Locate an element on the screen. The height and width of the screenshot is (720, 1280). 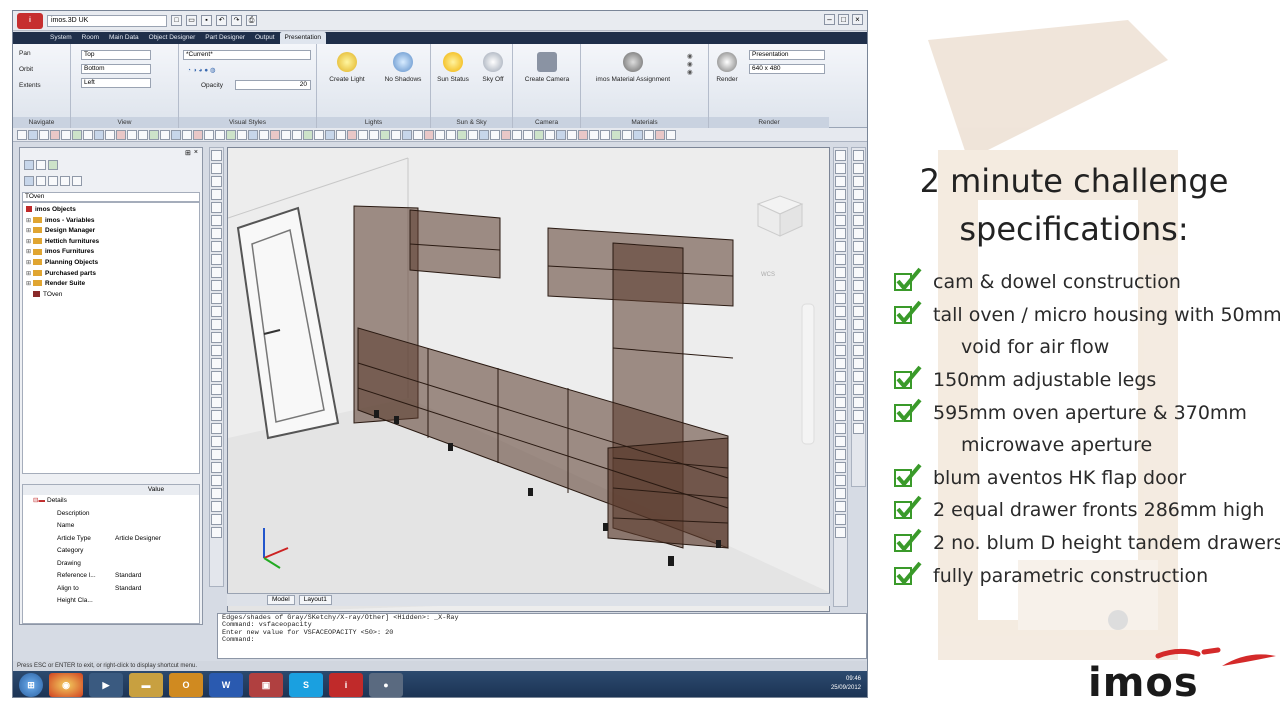
prop-row: Align to Standard is located at coordinates (111, 589).